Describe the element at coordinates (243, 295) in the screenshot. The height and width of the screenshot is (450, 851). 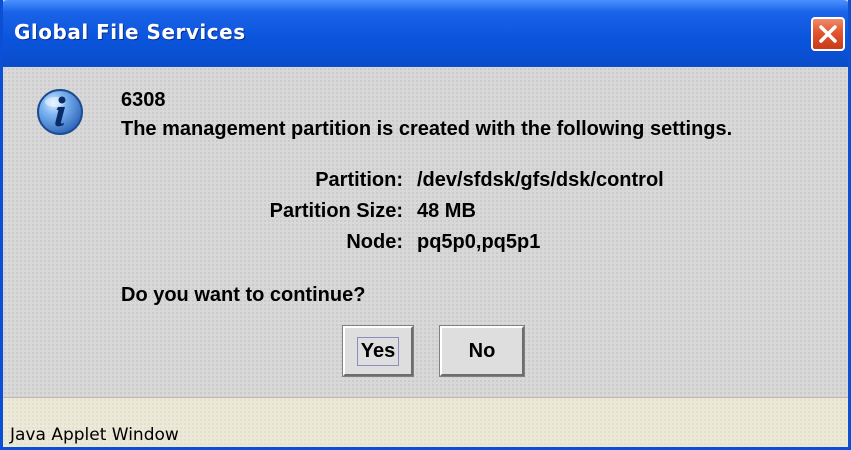
I see `confirm-question: Do you want to continue?` at that location.